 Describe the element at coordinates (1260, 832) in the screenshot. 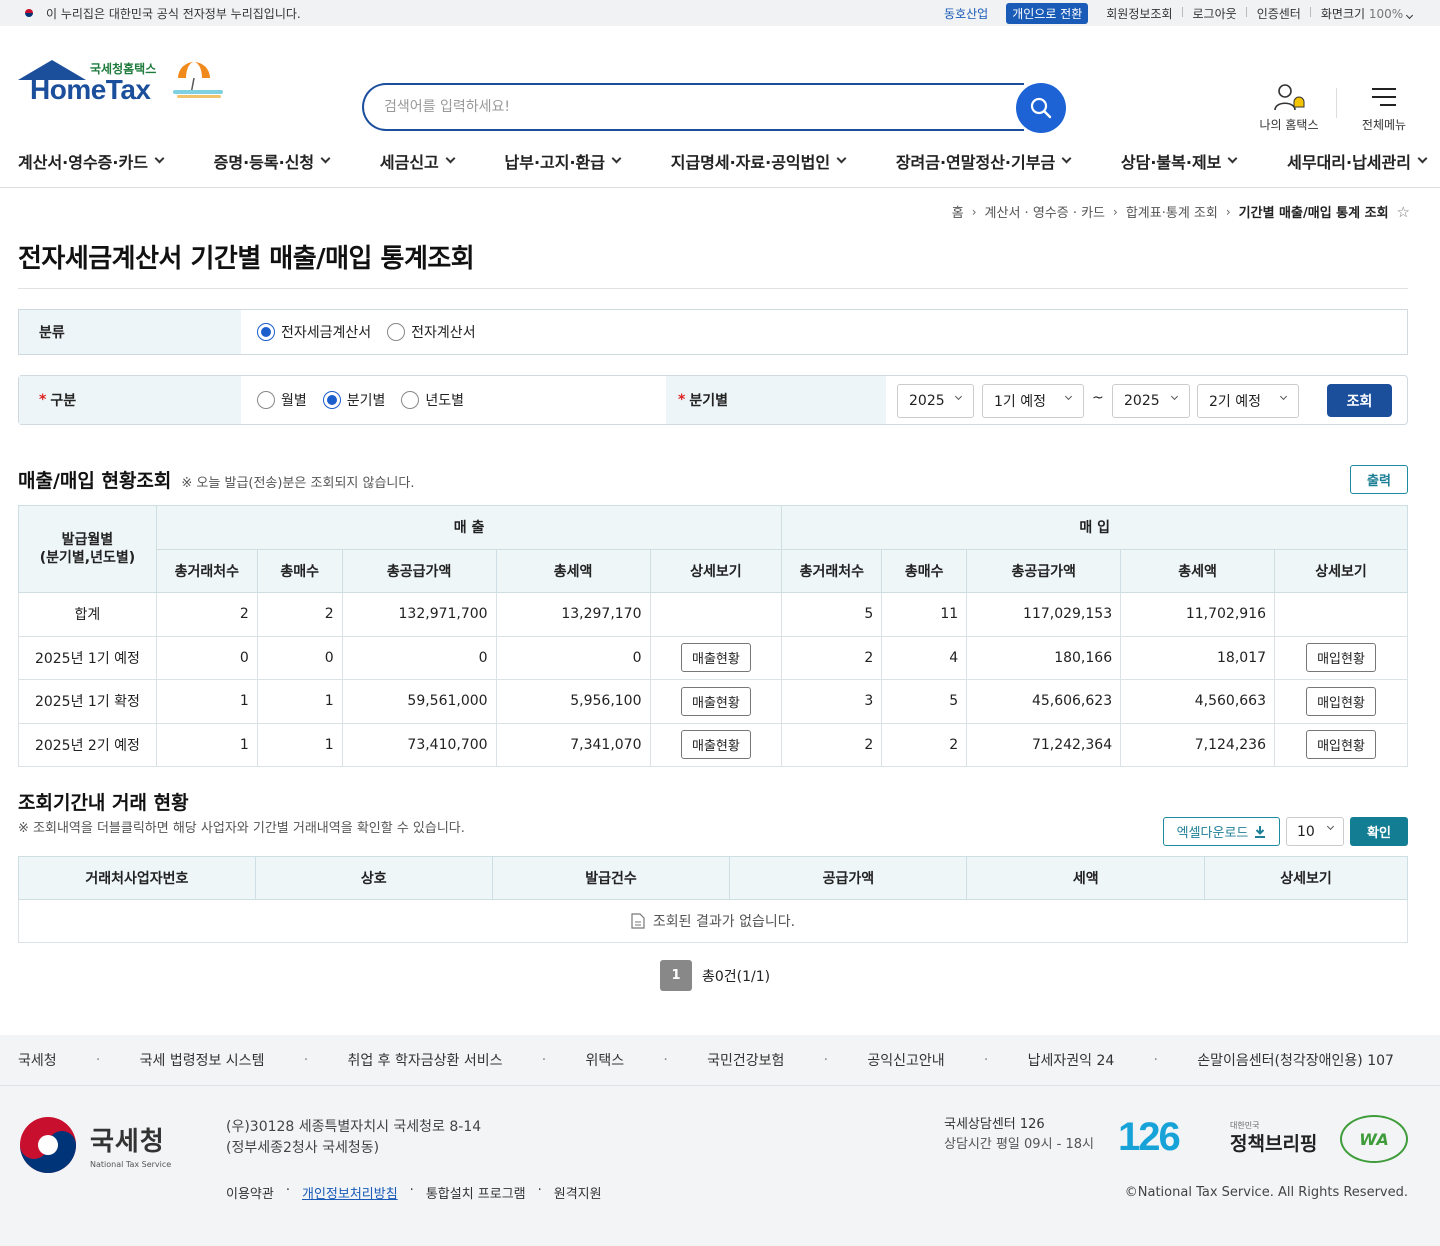

I see `download-icon` at that location.